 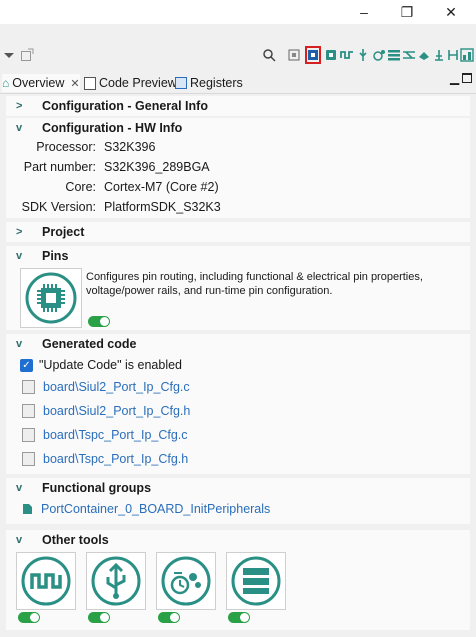 What do you see at coordinates (80, 187) in the screenshot?
I see `core-label: Core:` at bounding box center [80, 187].